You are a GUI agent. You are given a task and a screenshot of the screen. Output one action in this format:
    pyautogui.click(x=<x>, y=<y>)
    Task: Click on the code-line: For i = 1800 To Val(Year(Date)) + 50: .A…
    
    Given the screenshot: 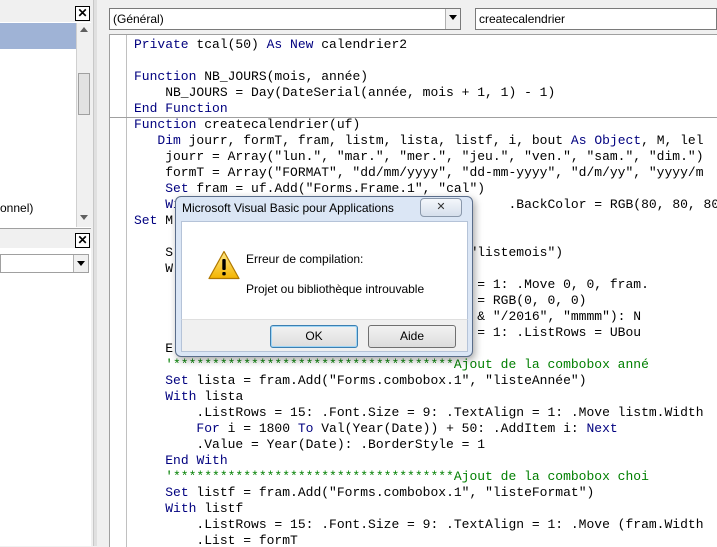 What is the action you would take?
    pyautogui.click(x=425, y=429)
    